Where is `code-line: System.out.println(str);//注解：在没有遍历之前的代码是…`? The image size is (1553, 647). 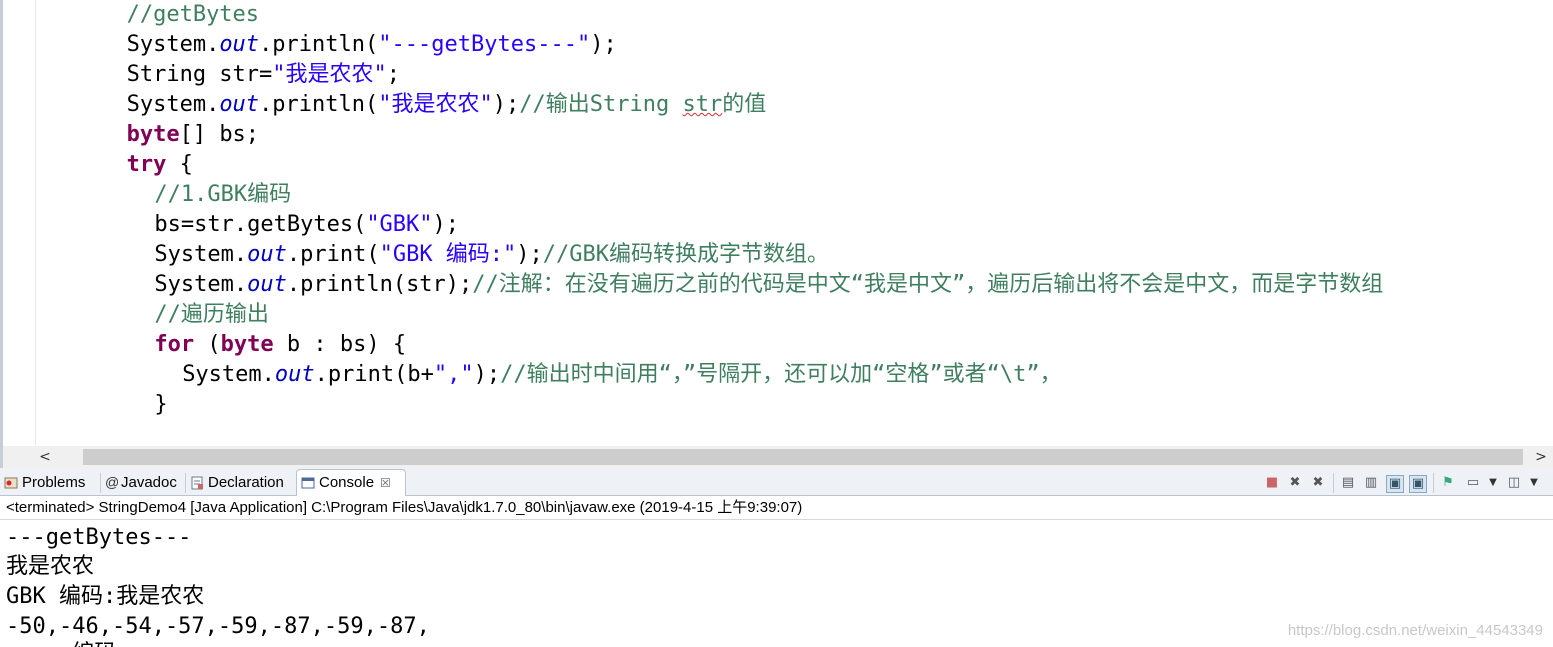
code-line: System.out.println(str);//注解：在没有遍历之前的代码是… is located at coordinates (768, 285).